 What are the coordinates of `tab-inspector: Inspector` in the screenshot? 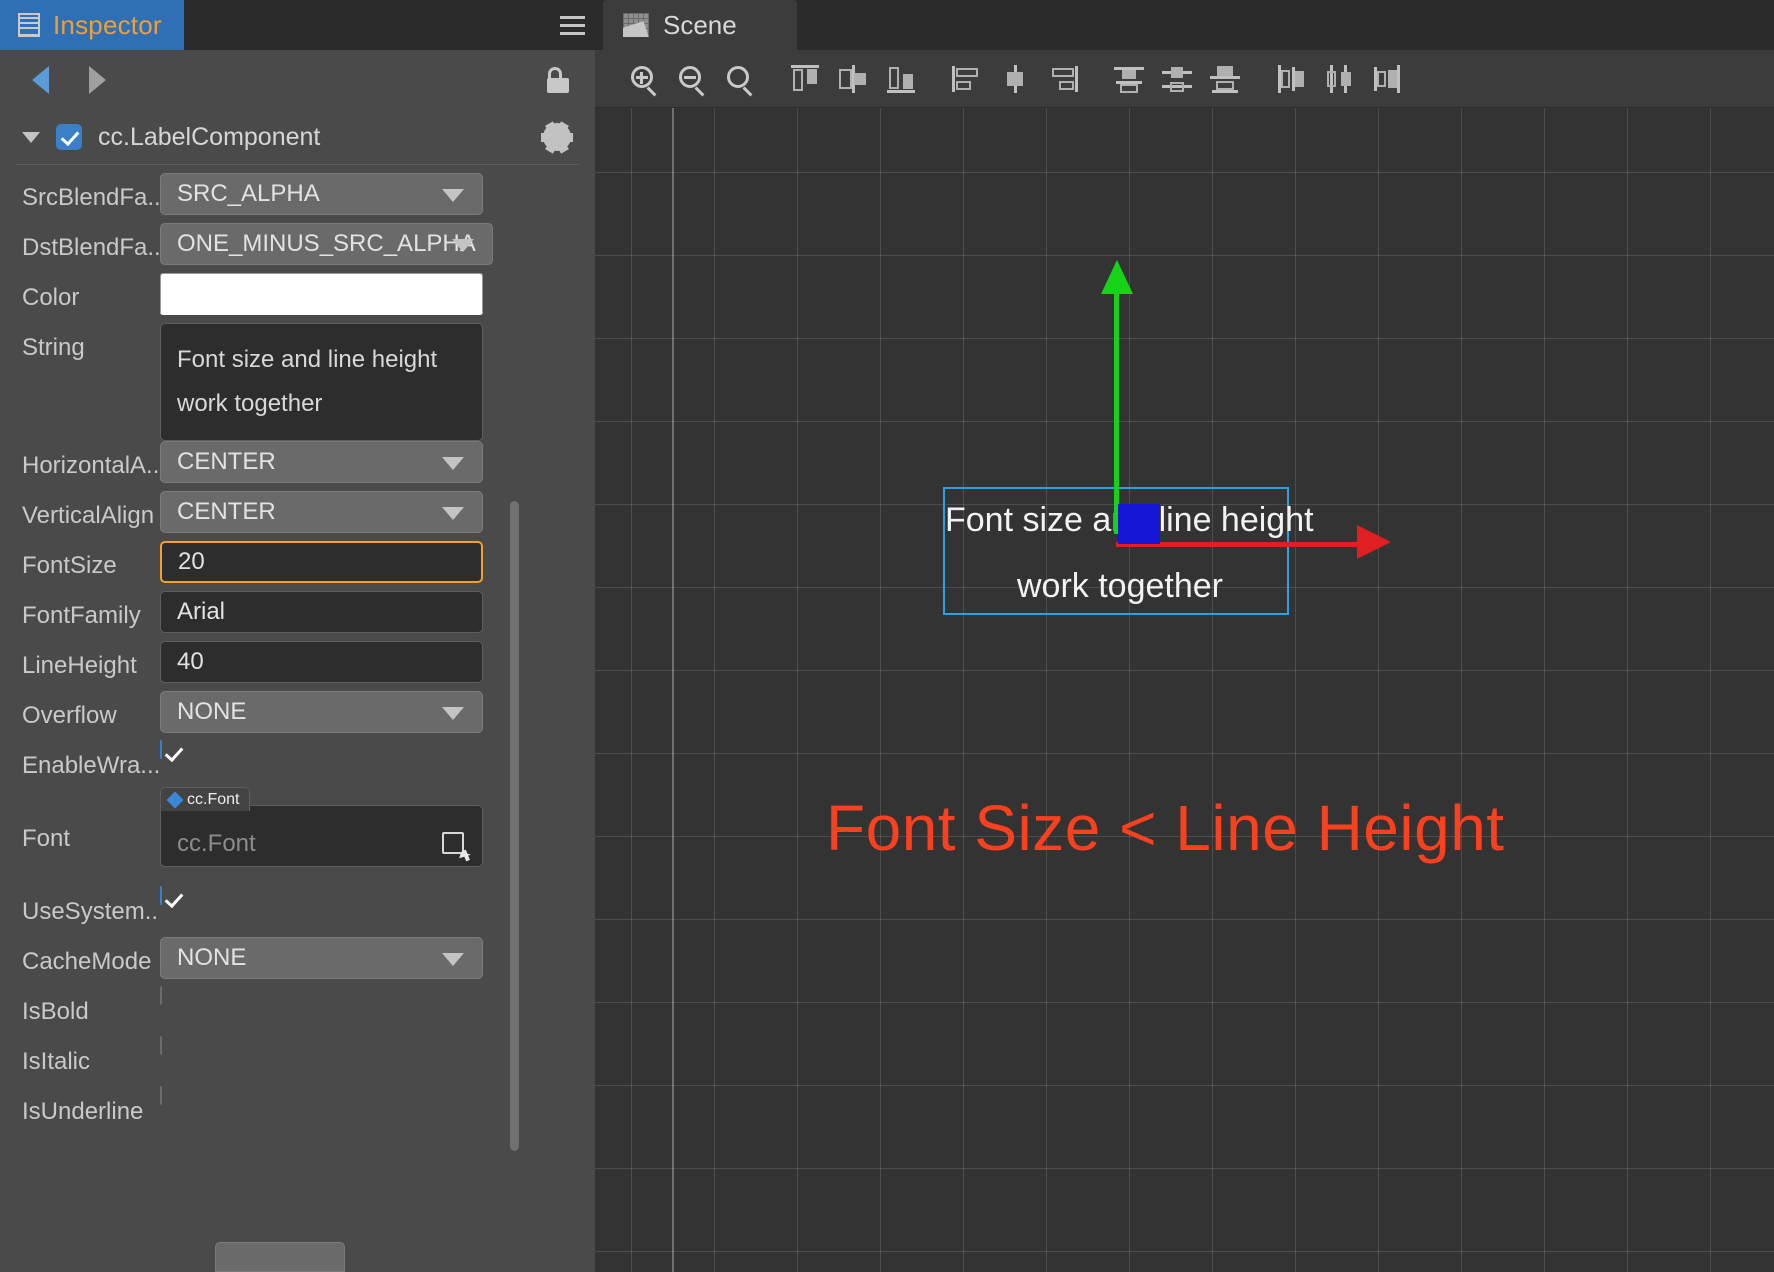 It's located at (92, 25).